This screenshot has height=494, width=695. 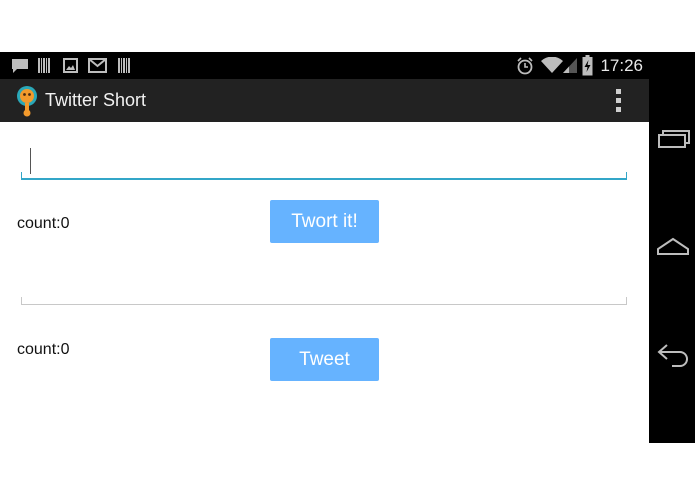 What do you see at coordinates (621, 65) in the screenshot?
I see `clock: 17:26` at bounding box center [621, 65].